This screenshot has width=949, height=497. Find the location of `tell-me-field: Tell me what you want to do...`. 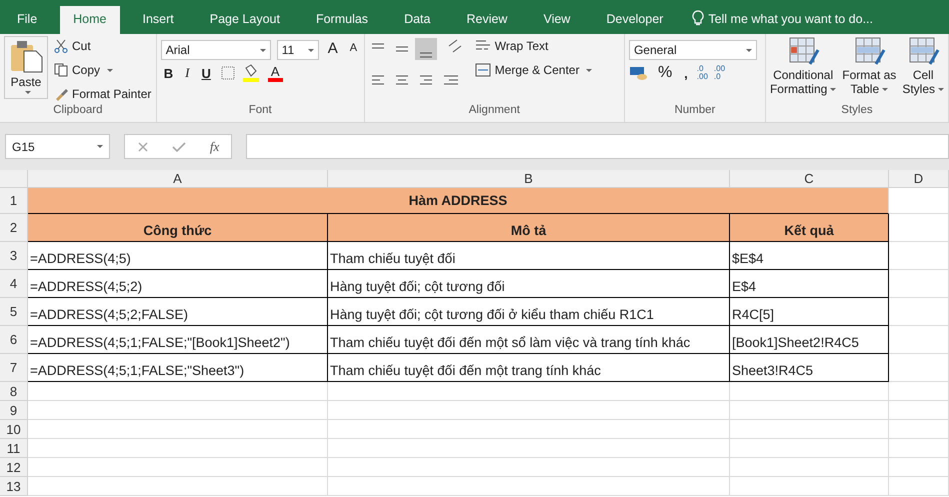

tell-me-field: Tell me what you want to do... is located at coordinates (790, 20).